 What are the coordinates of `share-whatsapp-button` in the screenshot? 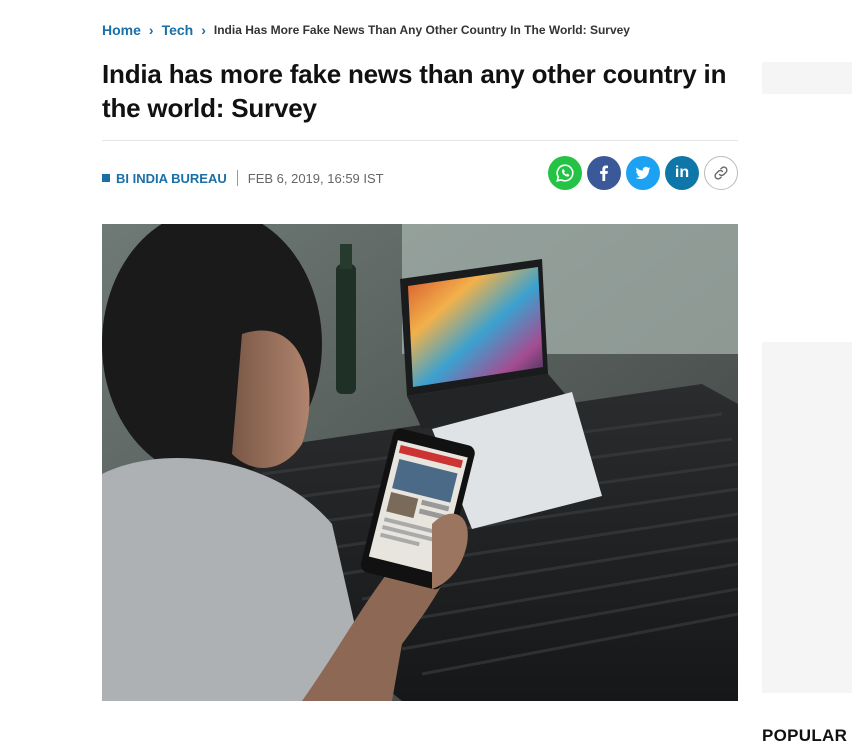 It's located at (565, 173).